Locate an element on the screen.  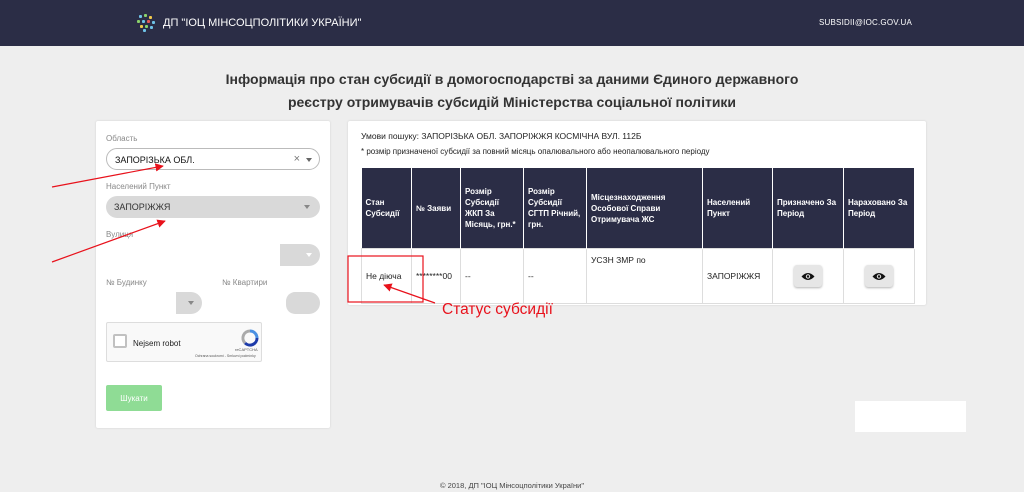
footer: © 2018, ДП "ІОЦ Мінсоцполітики України" is located at coordinates (511, 485).